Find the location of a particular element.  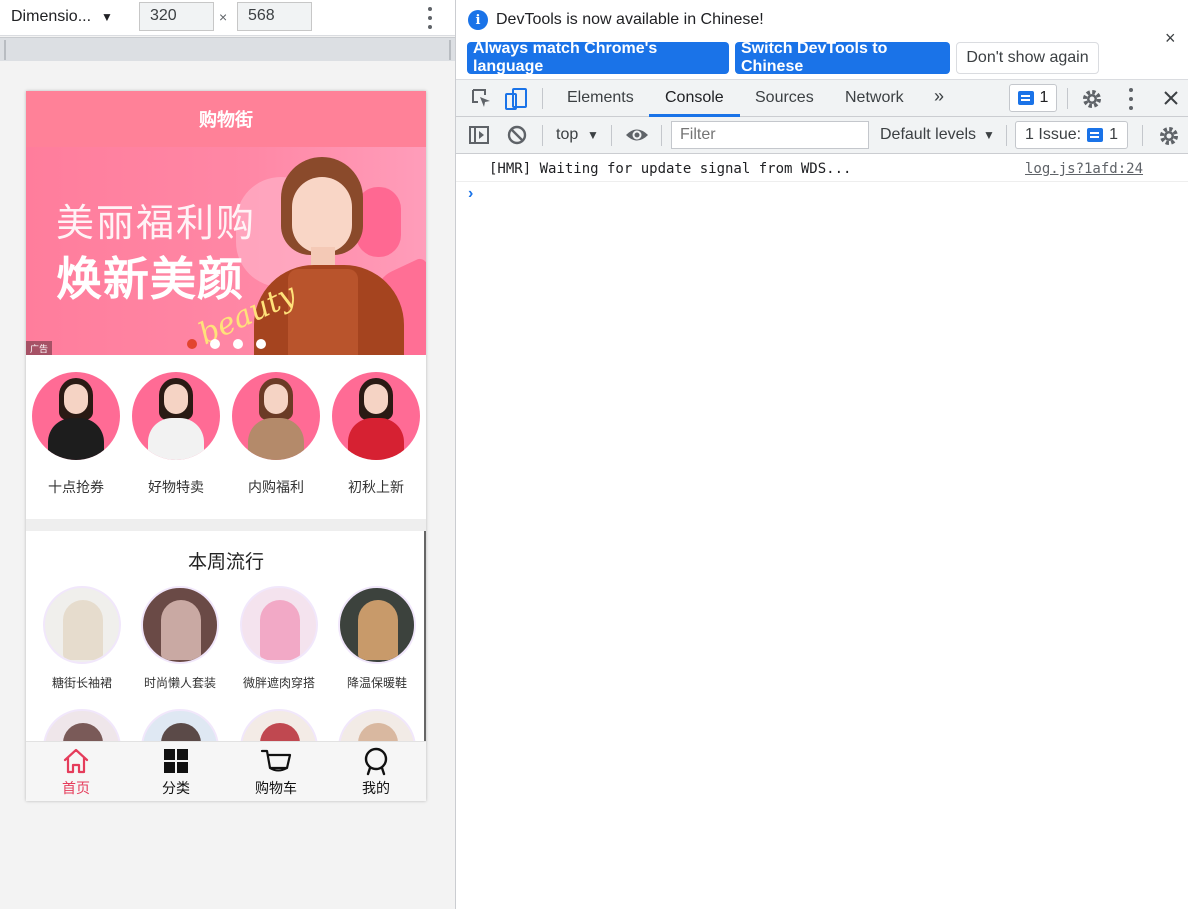

trend-label: 降温保暖鞋 is located at coordinates (376, 683).